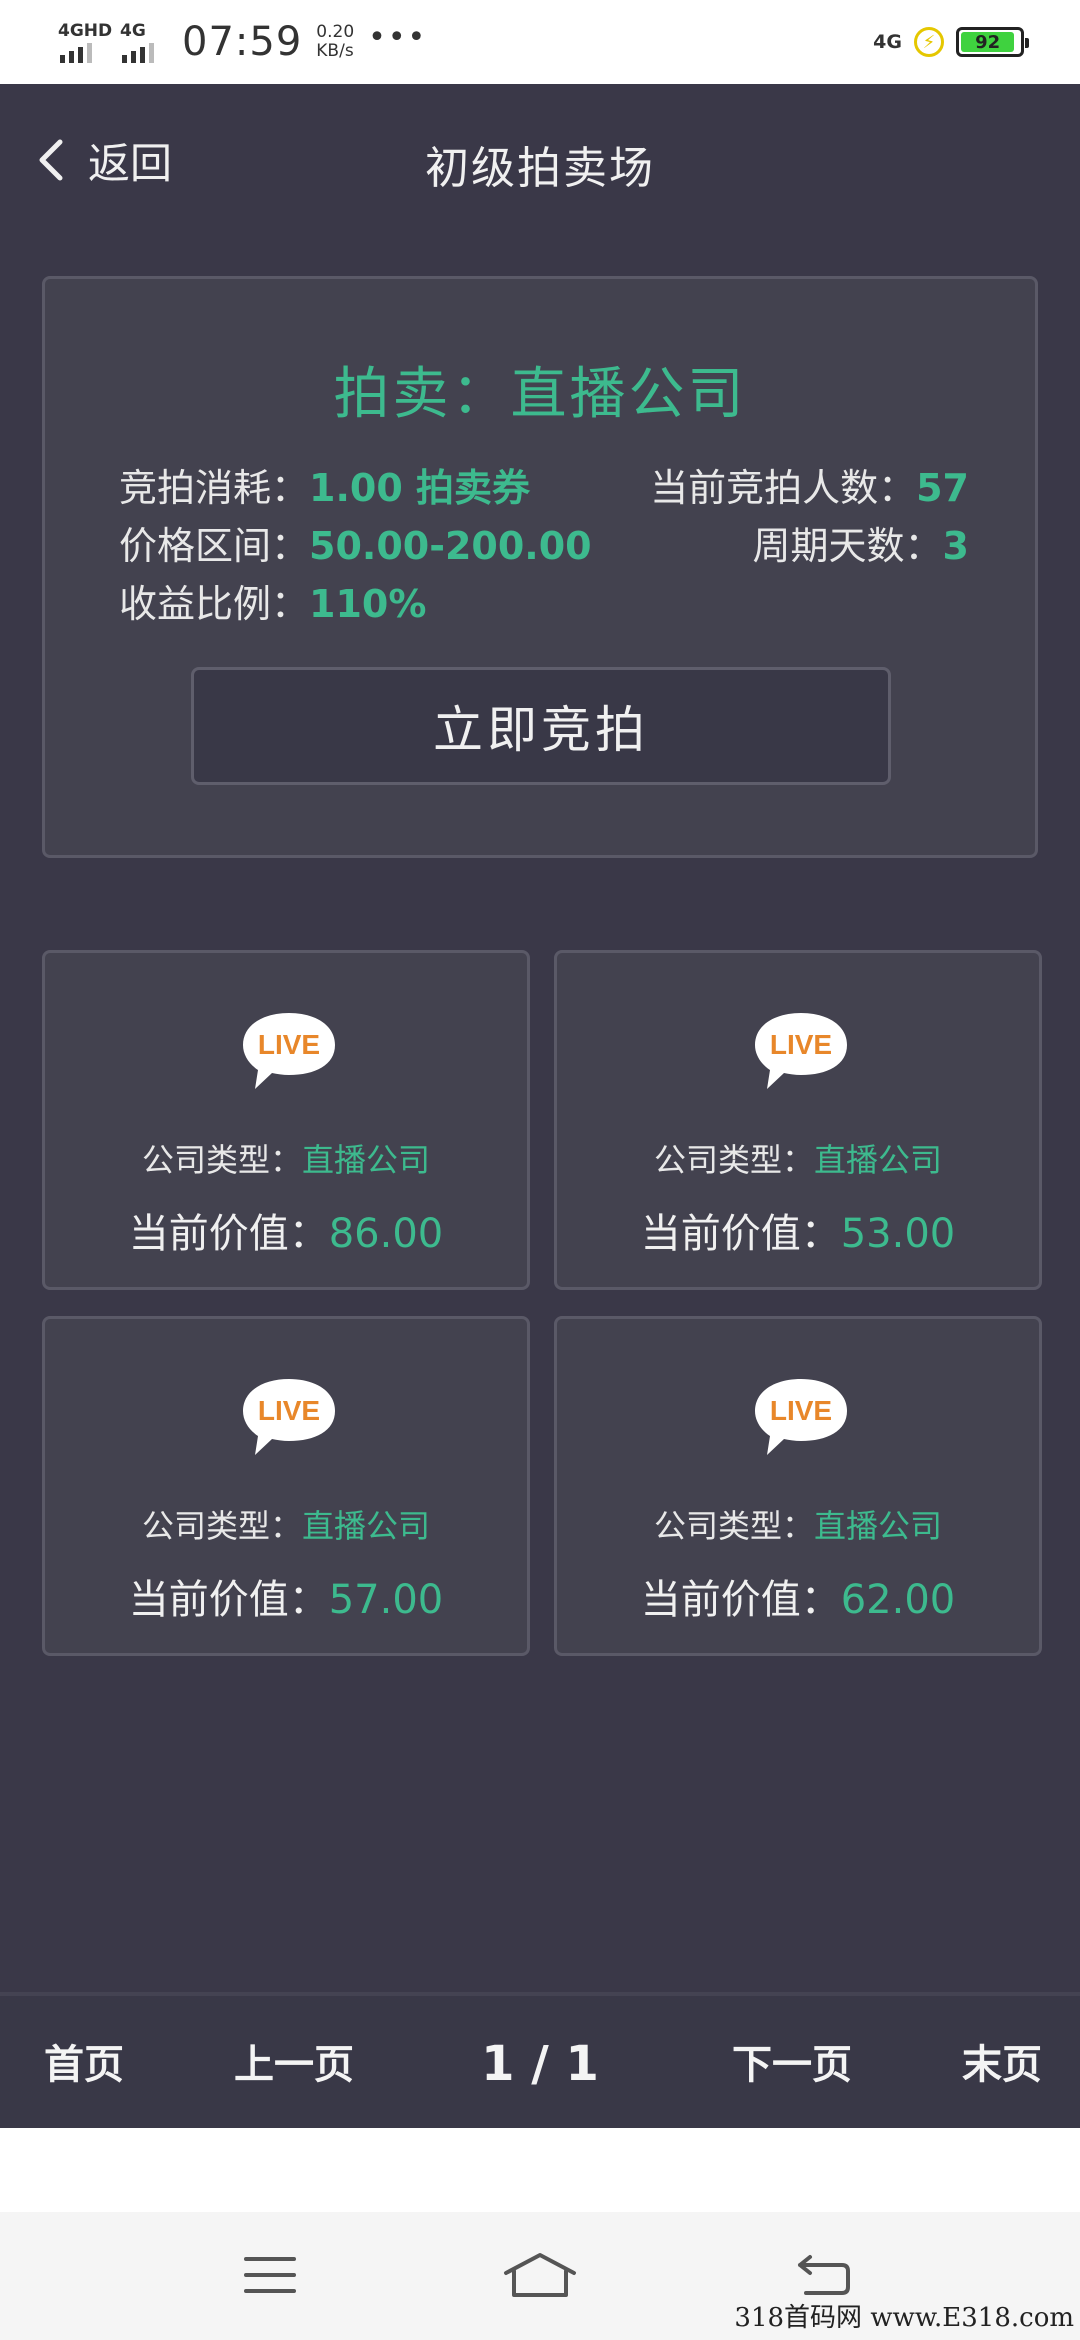 This screenshot has width=1080, height=2340. I want to click on company-value-amount: 53.00, so click(898, 1234).